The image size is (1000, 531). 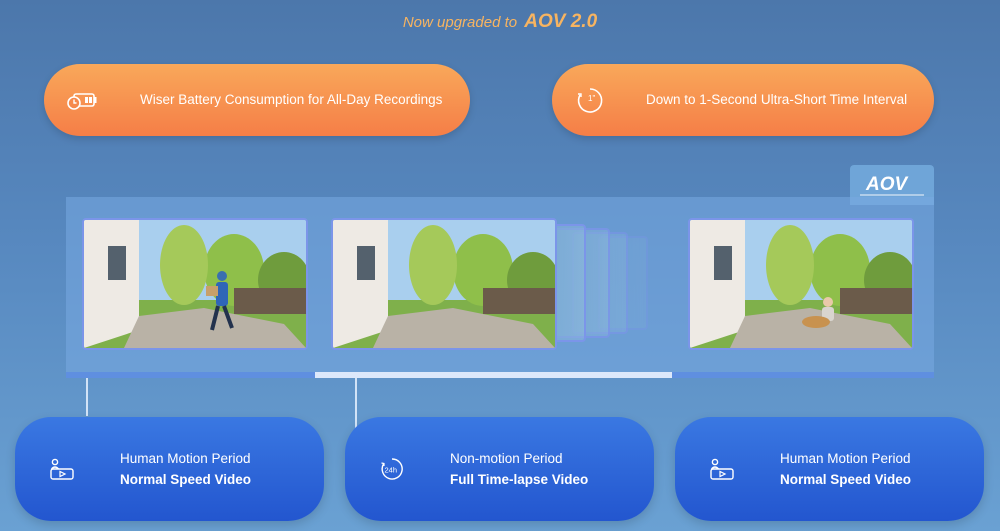 I want to click on courier-scene, so click(x=195, y=284).